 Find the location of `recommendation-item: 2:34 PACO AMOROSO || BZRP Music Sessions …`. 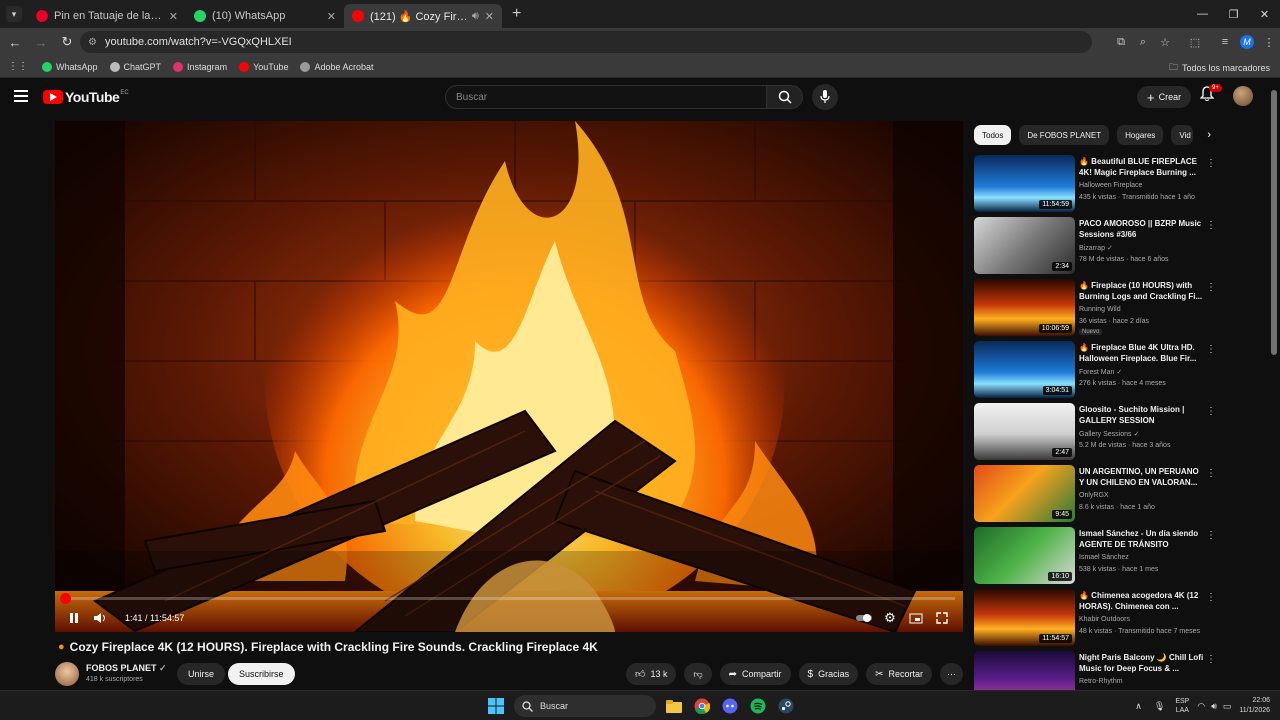

recommendation-item: 2:34 PACO AMOROSO || BZRP Music Sessions … is located at coordinates (1096, 247).